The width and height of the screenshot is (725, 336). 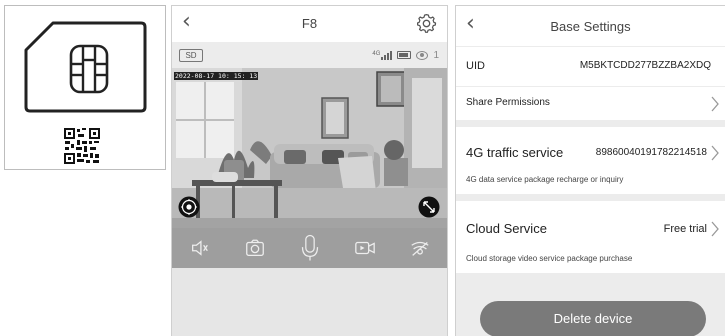 I want to click on viewer-eye-icon, so click(x=422, y=55).